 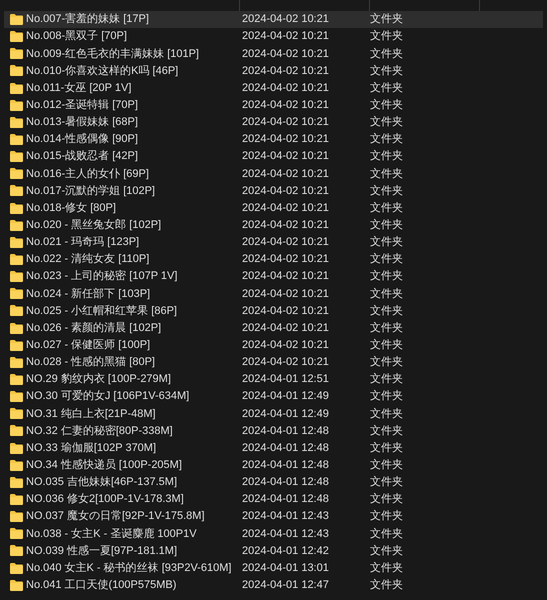 I want to click on file-row: NO.29 豹纹内衣 [100P-279M] 2024-04-01 12:51 文件夹, so click(x=273, y=379).